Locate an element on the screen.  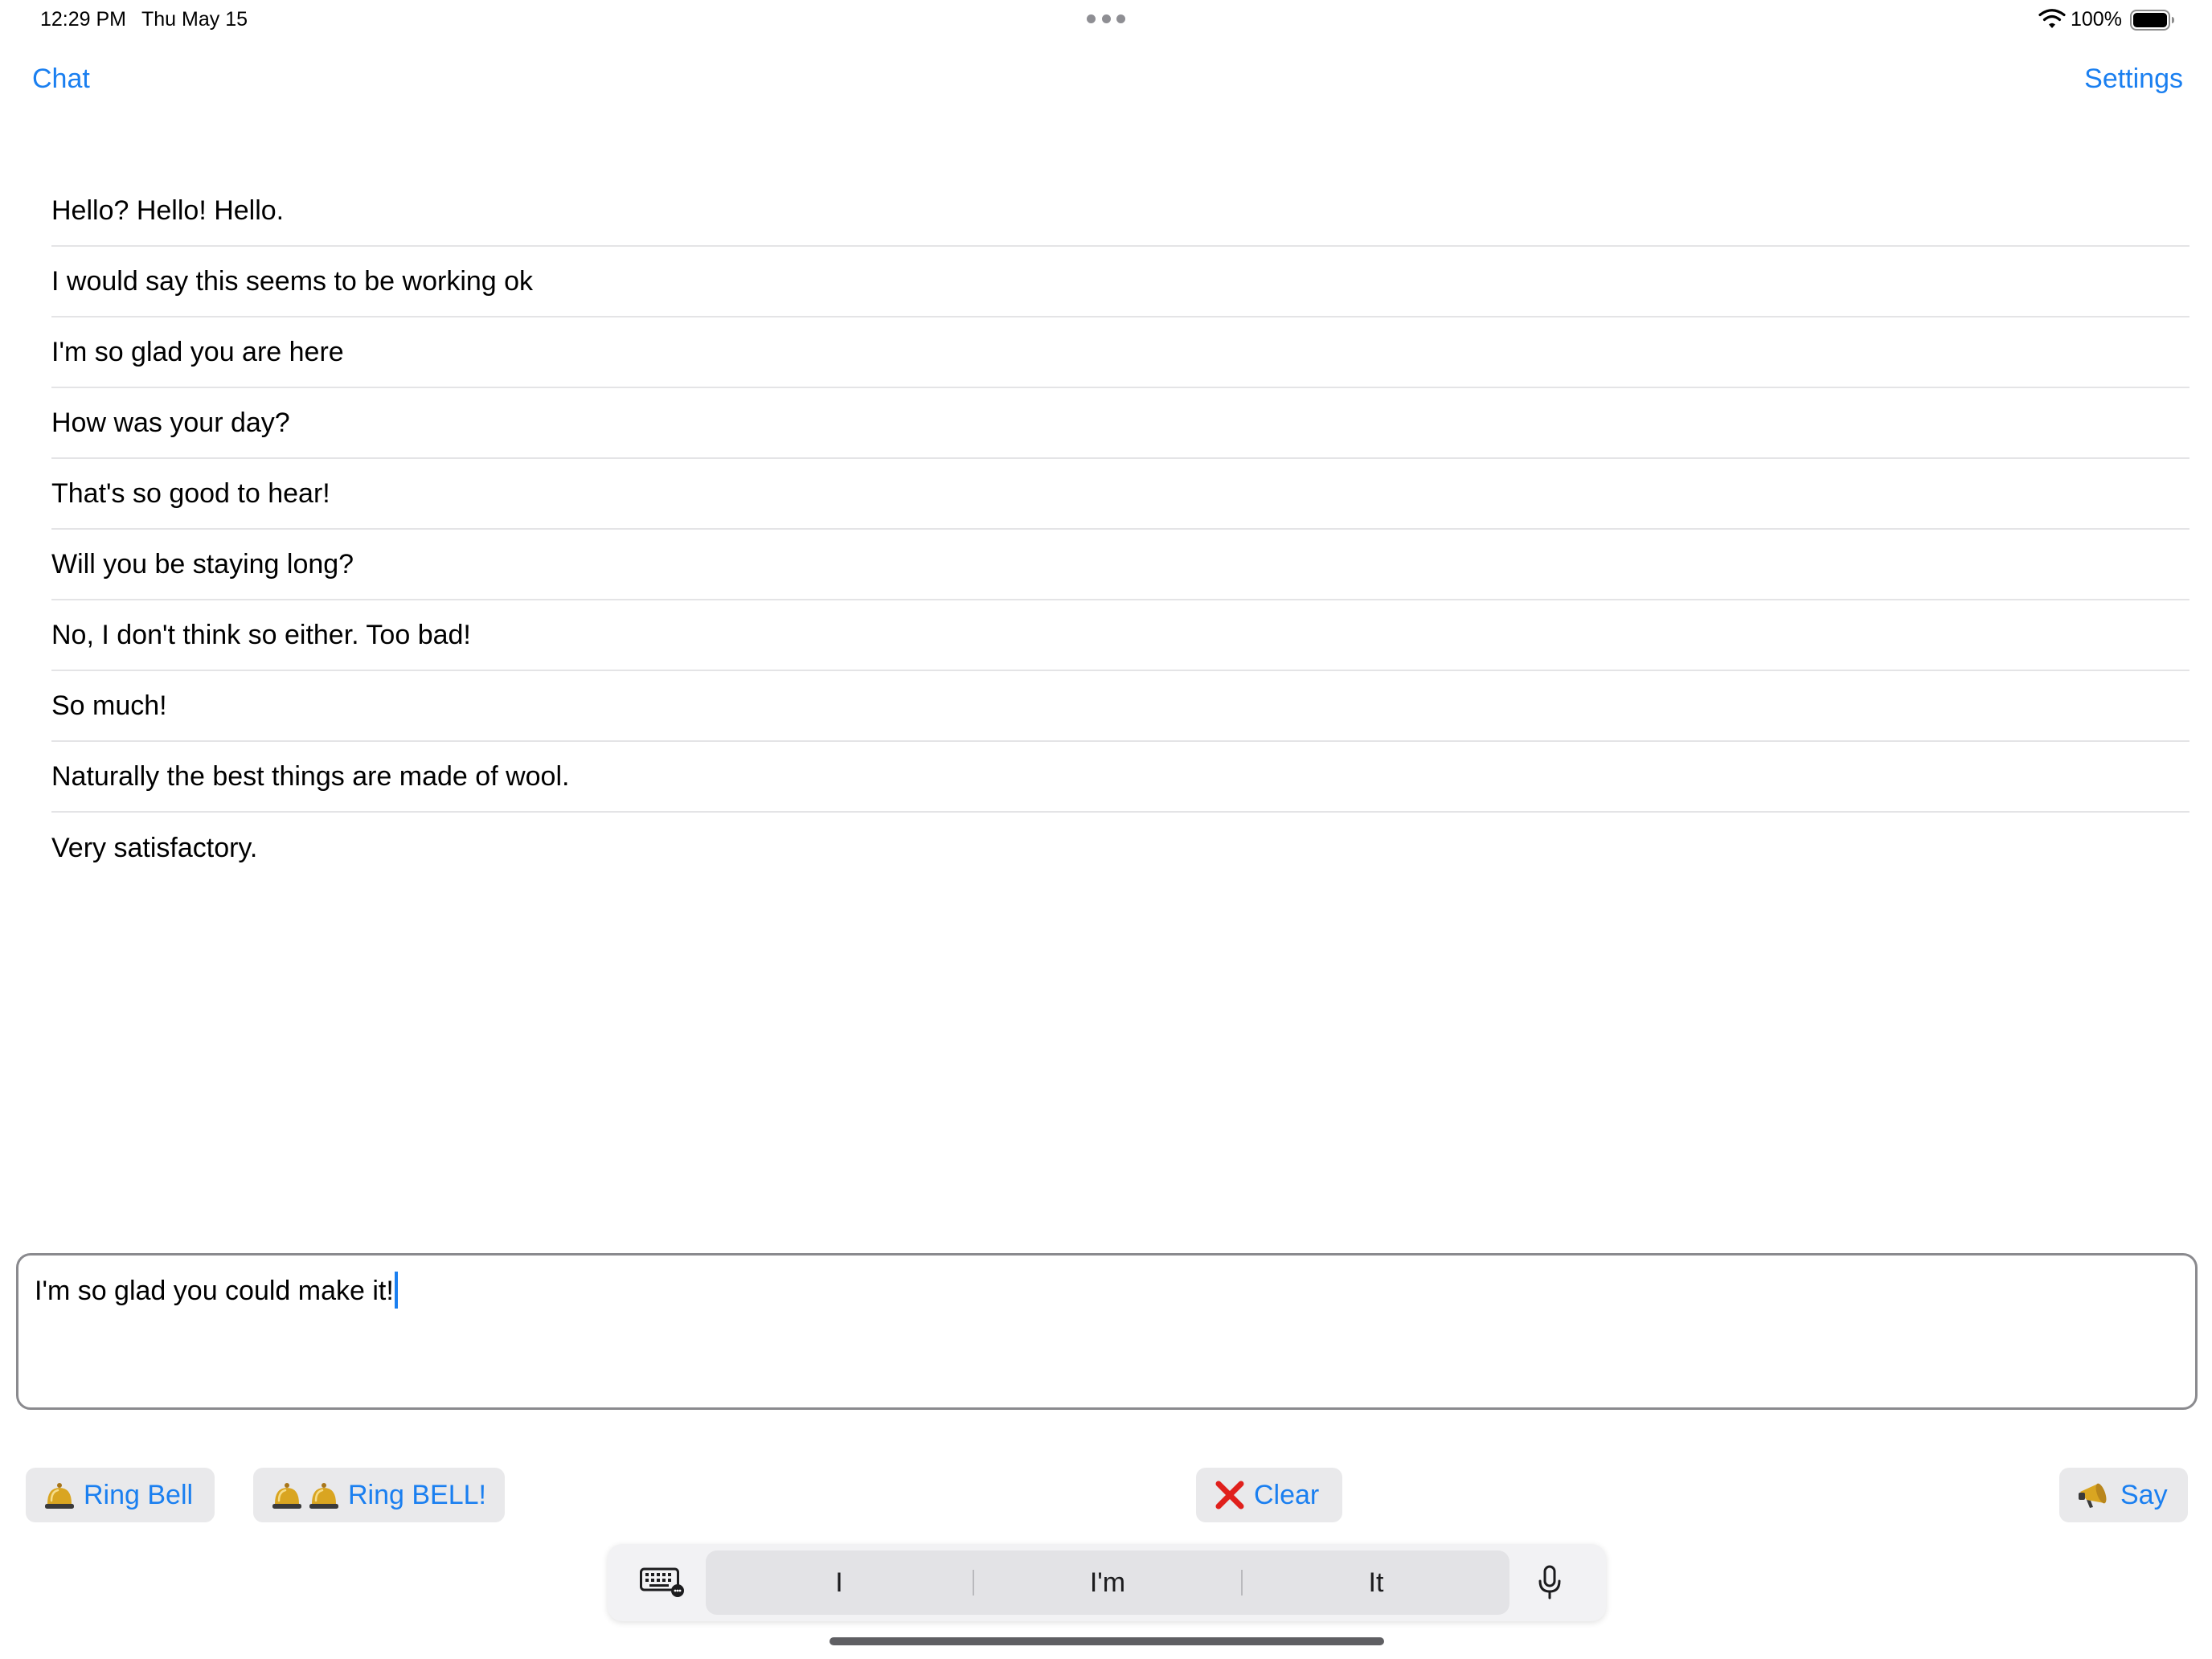
message-text: No, I don't think so either. Too bad! is located at coordinates (261, 634).